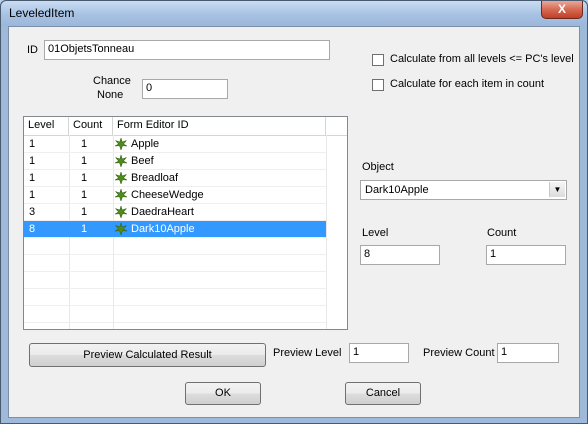 The image size is (588, 424). Describe the element at coordinates (175, 161) in the screenshot. I see `table-row: 1 1 Beef` at that location.